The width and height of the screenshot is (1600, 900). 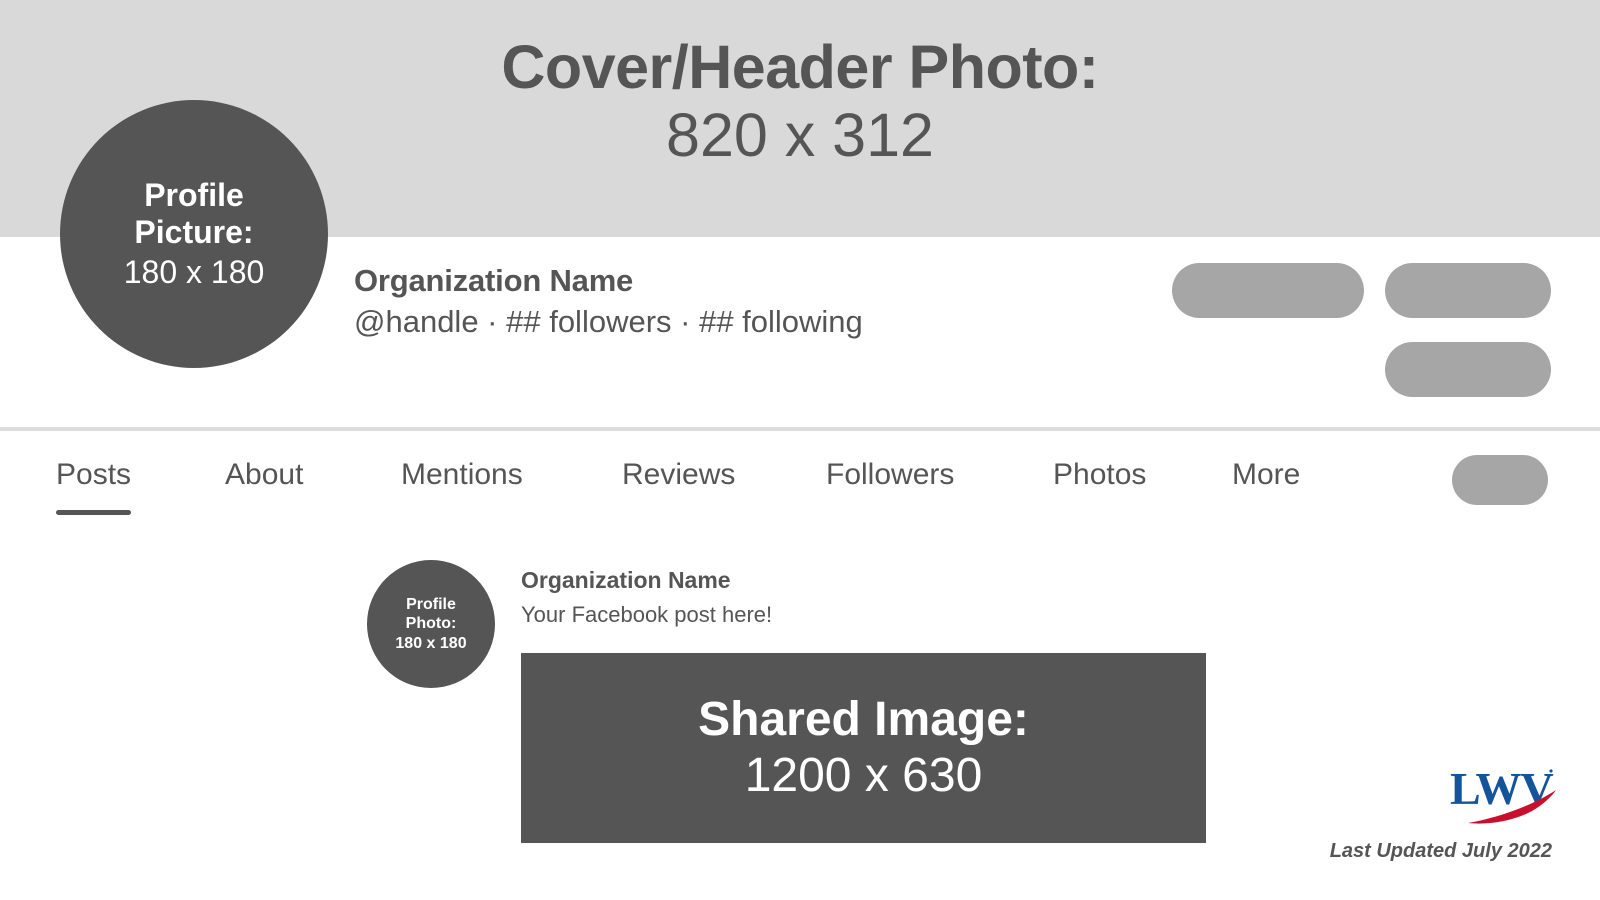 I want to click on tab-mentions: Mentions, so click(x=462, y=475).